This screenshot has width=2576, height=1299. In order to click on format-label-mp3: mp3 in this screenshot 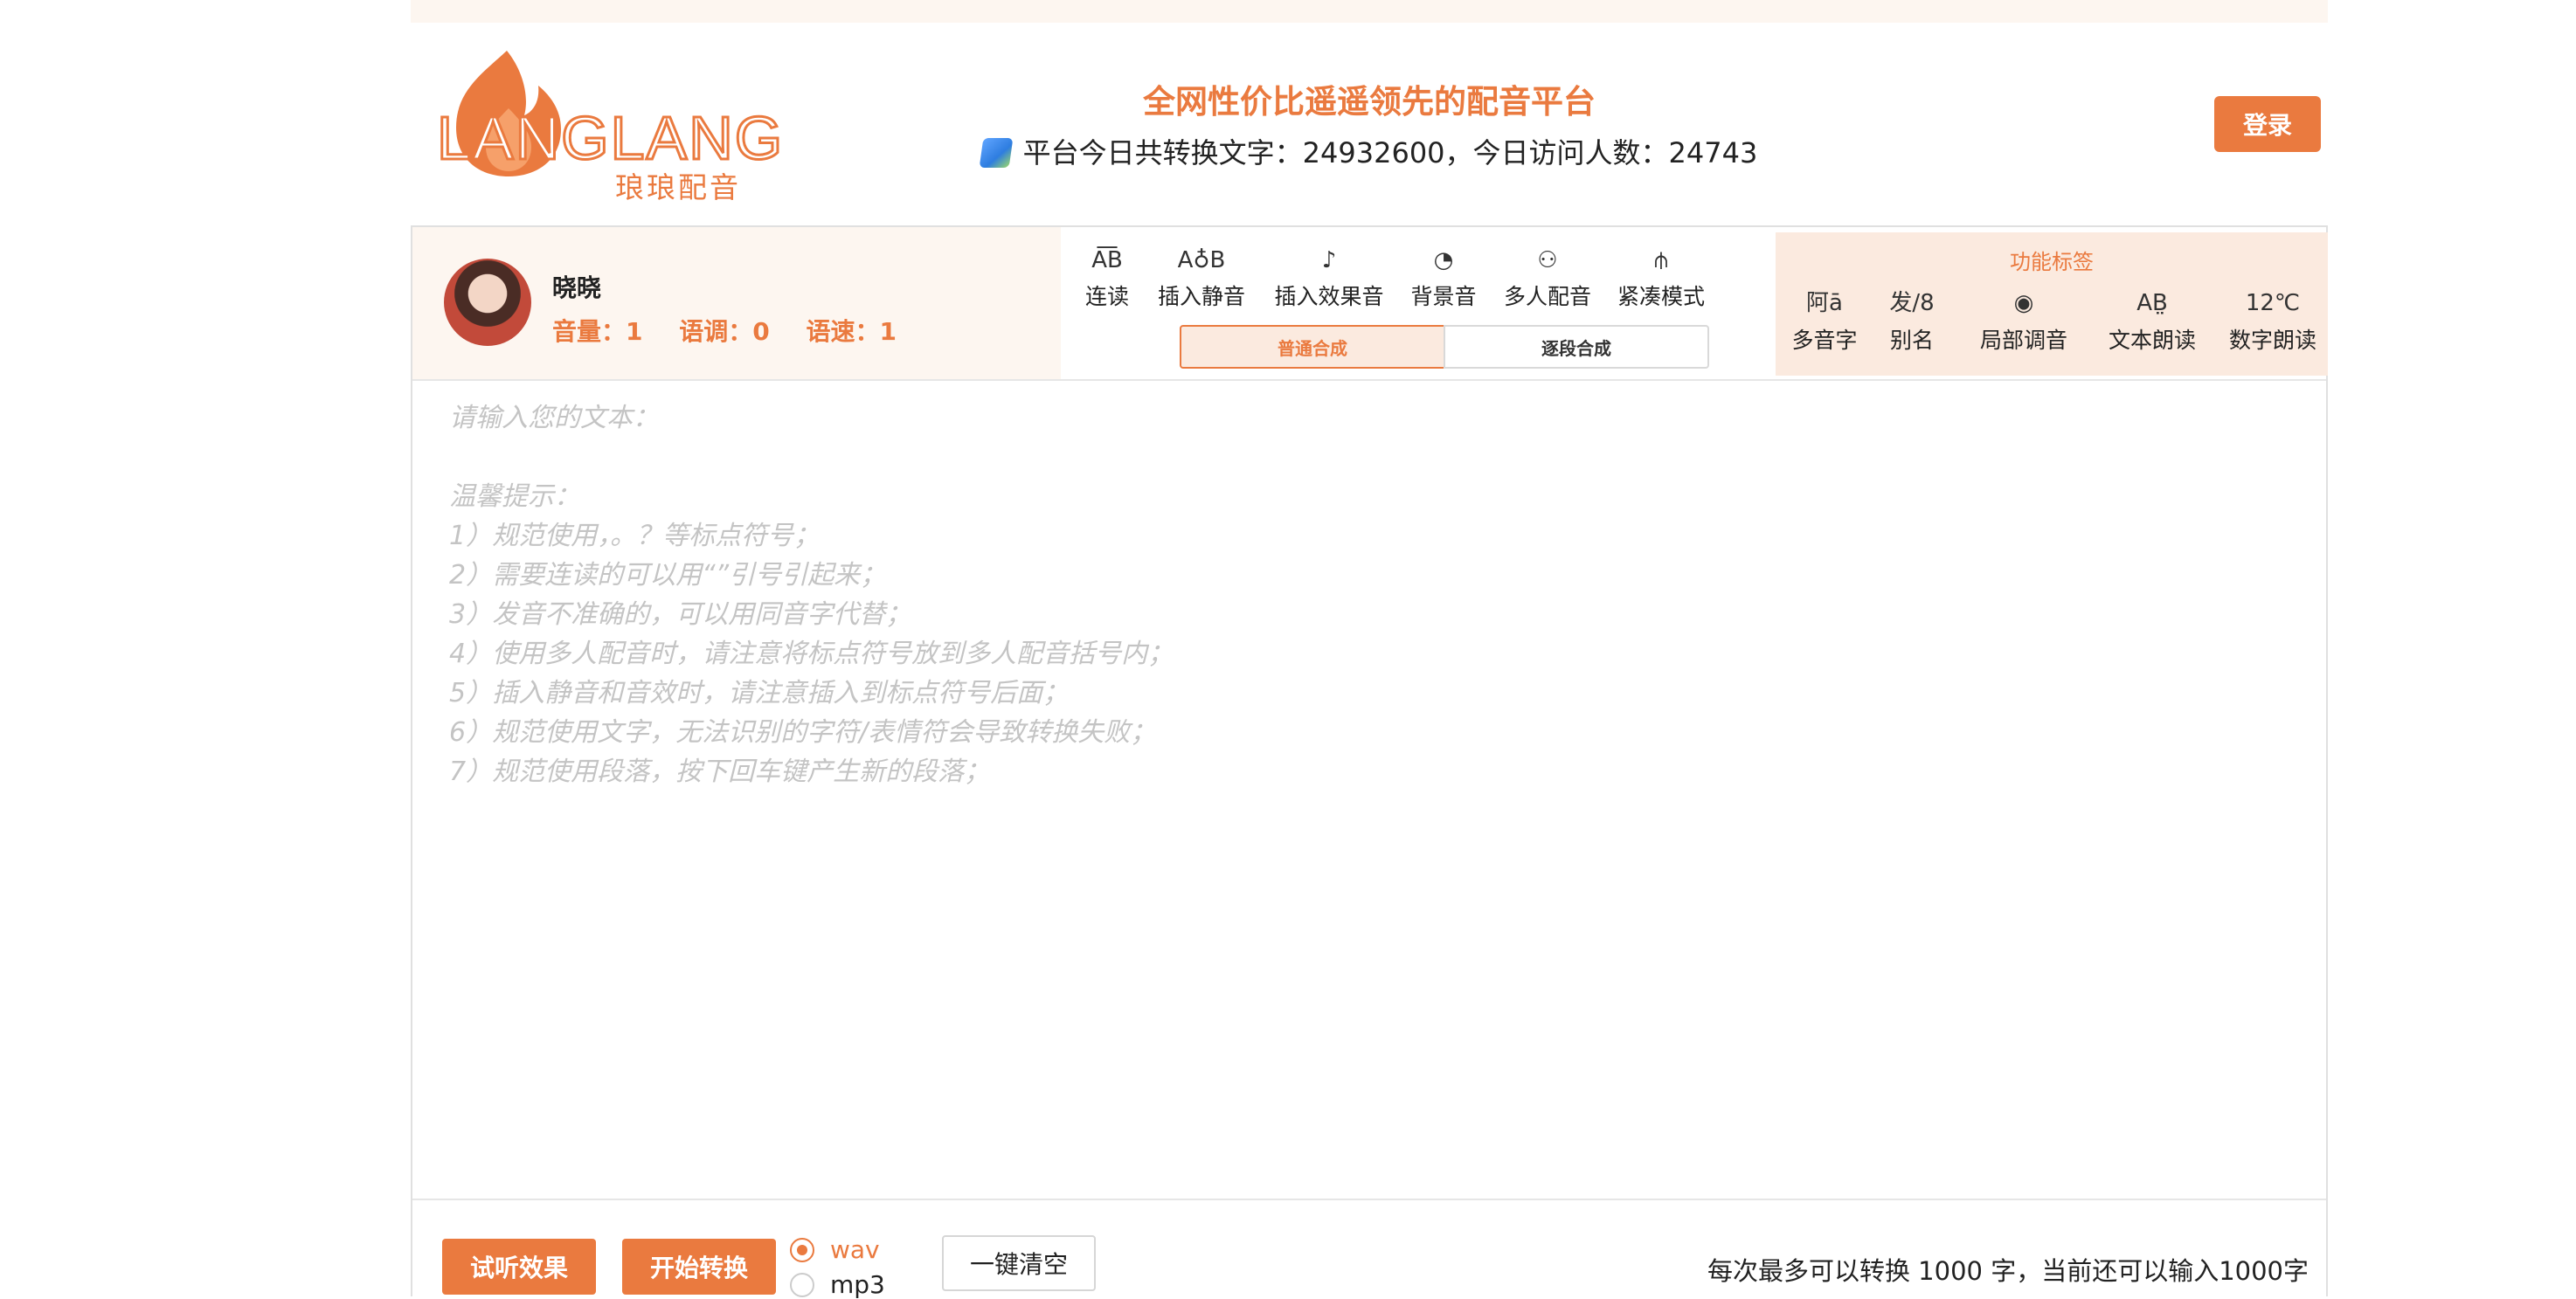, I will do `click(857, 1285)`.